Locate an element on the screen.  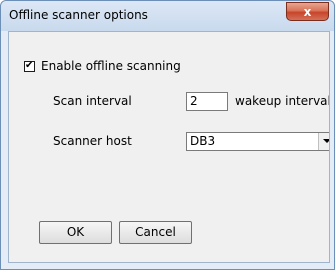
cancel-button: Cancel is located at coordinates (155, 232).